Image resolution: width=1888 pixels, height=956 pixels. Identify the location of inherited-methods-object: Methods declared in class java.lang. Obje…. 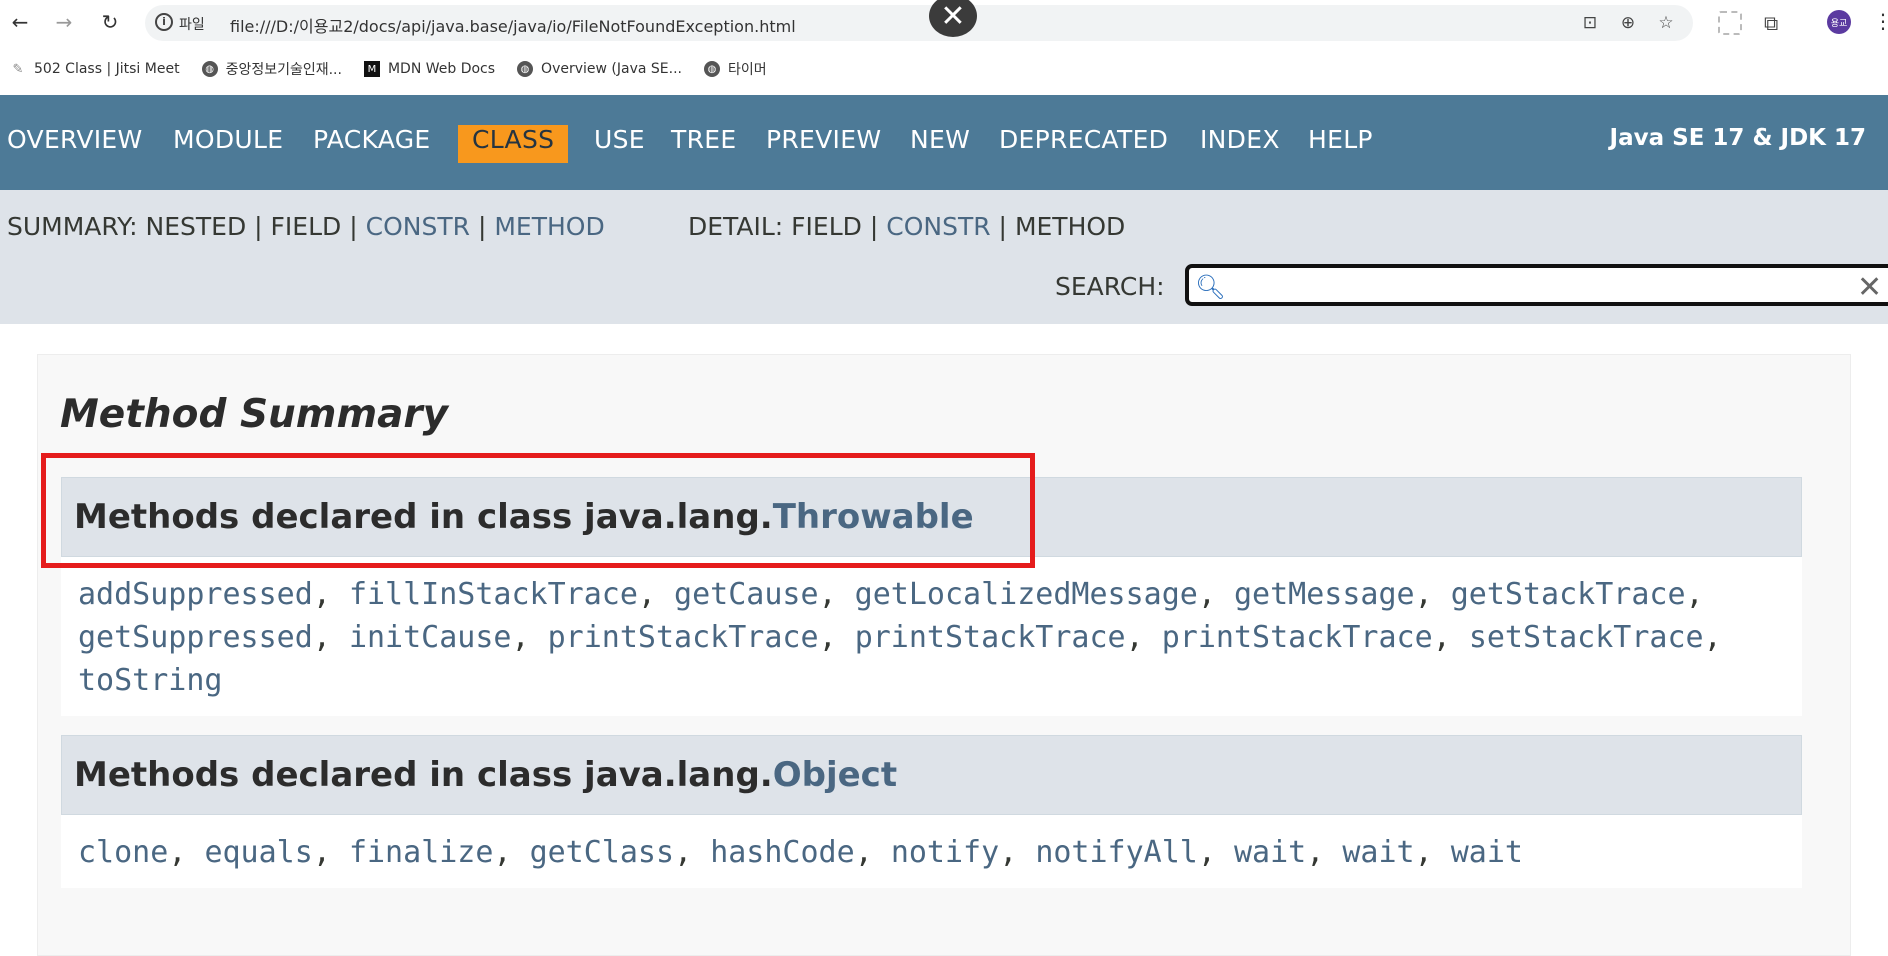
(931, 811).